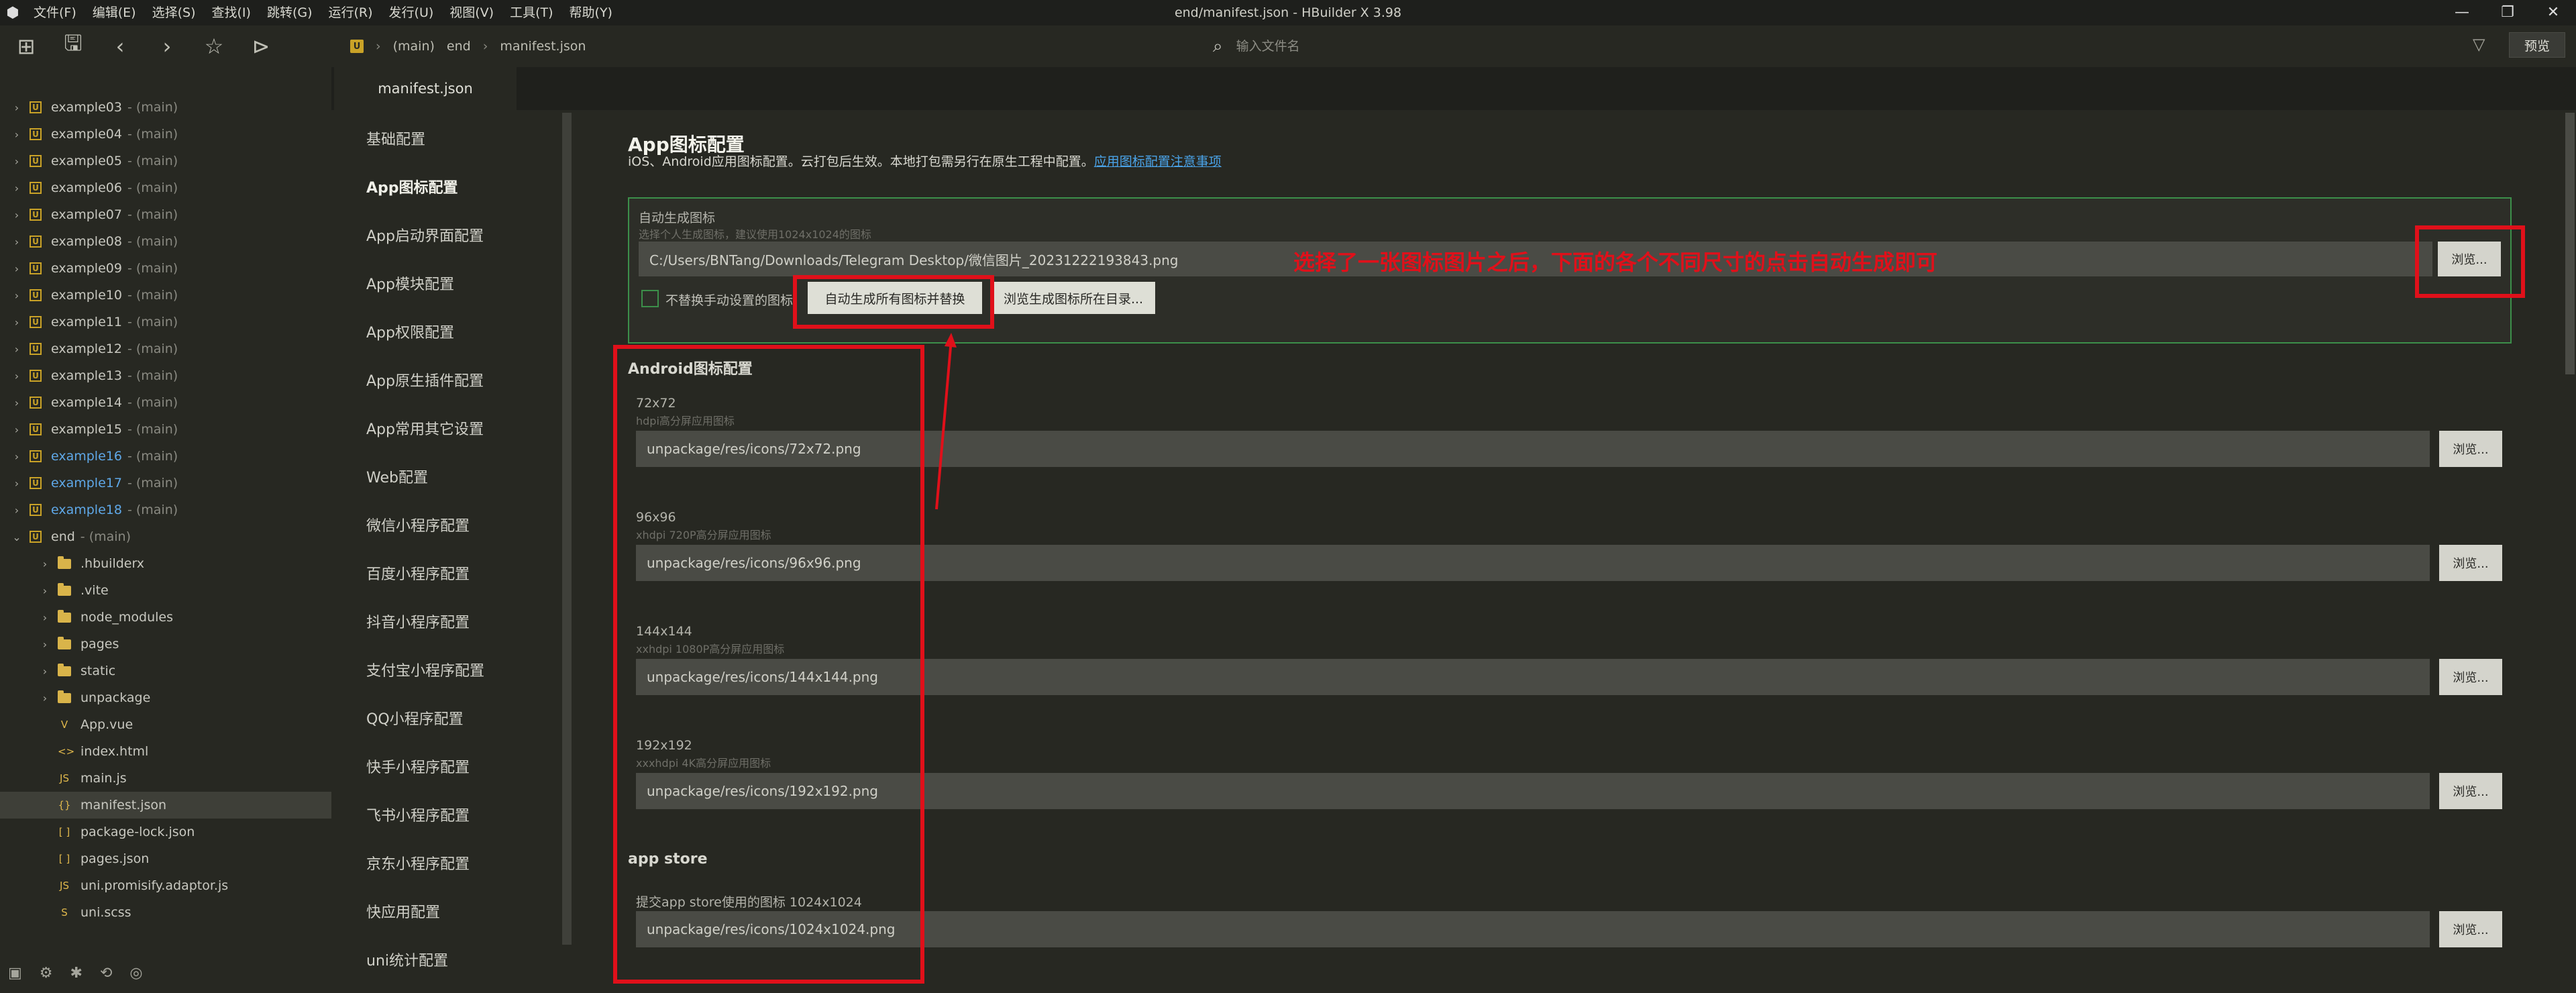  Describe the element at coordinates (120, 46) in the screenshot. I see `back-arrow-icon: ‹` at that location.